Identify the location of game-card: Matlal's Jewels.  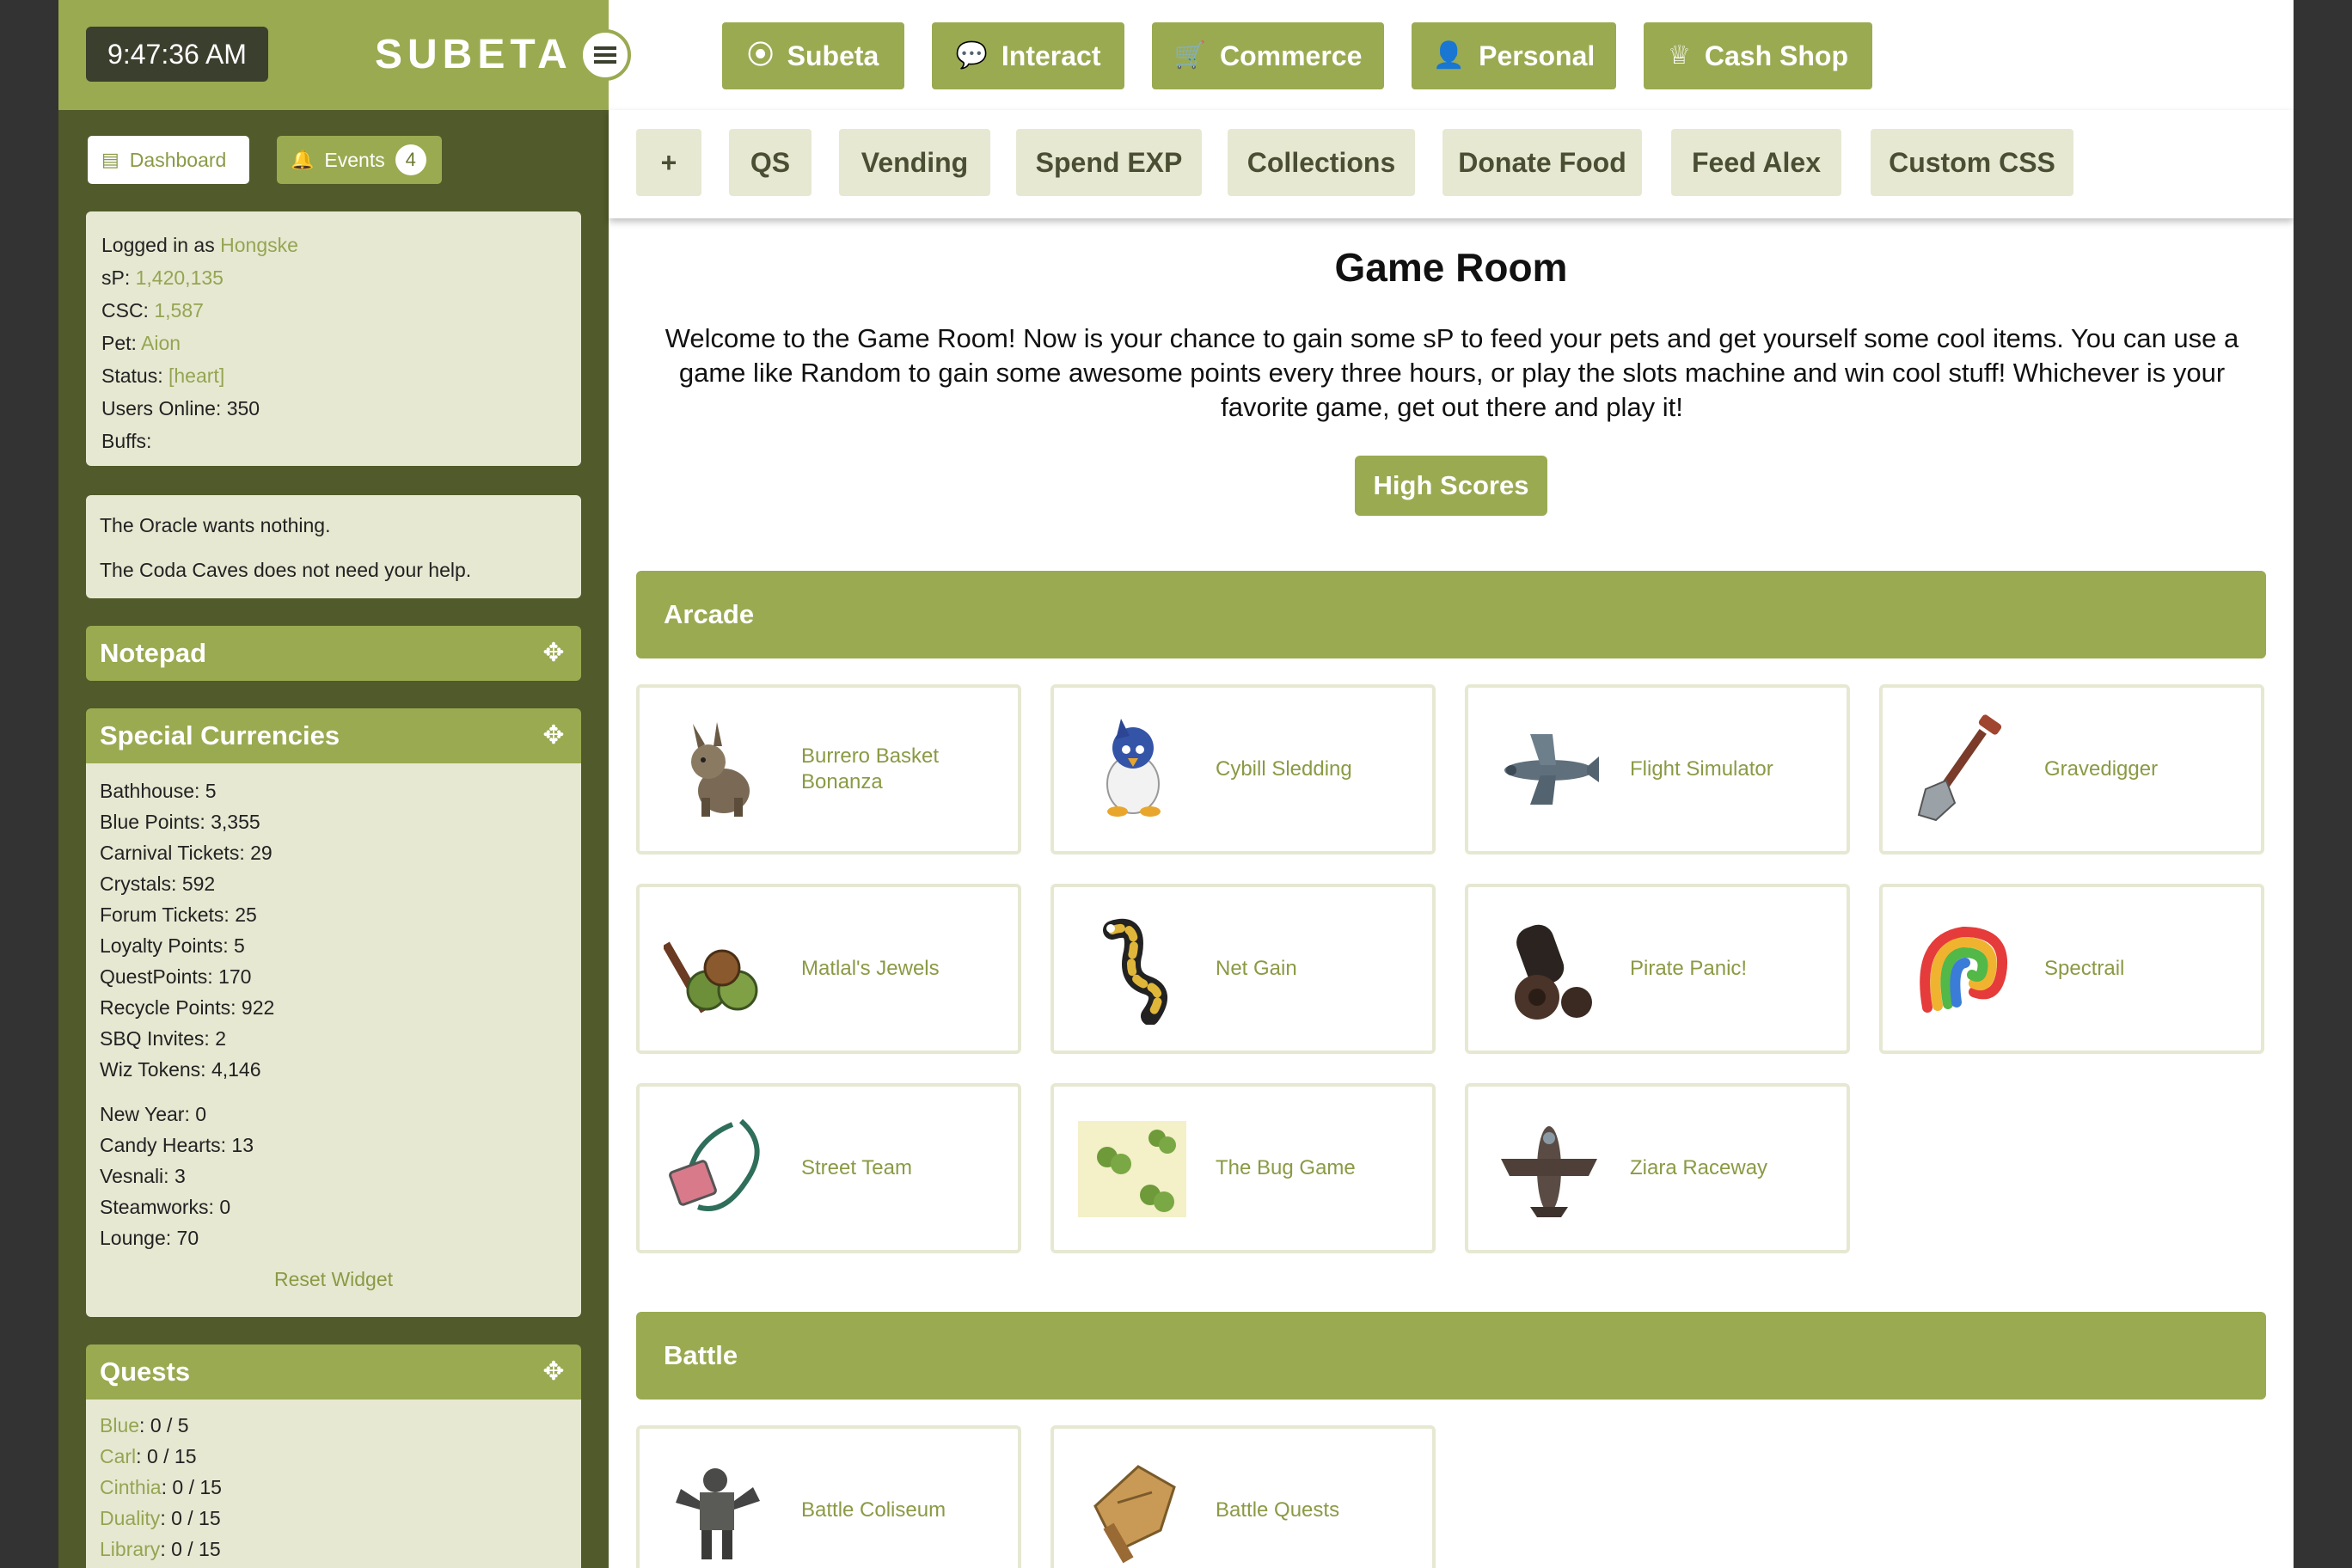
(828, 969).